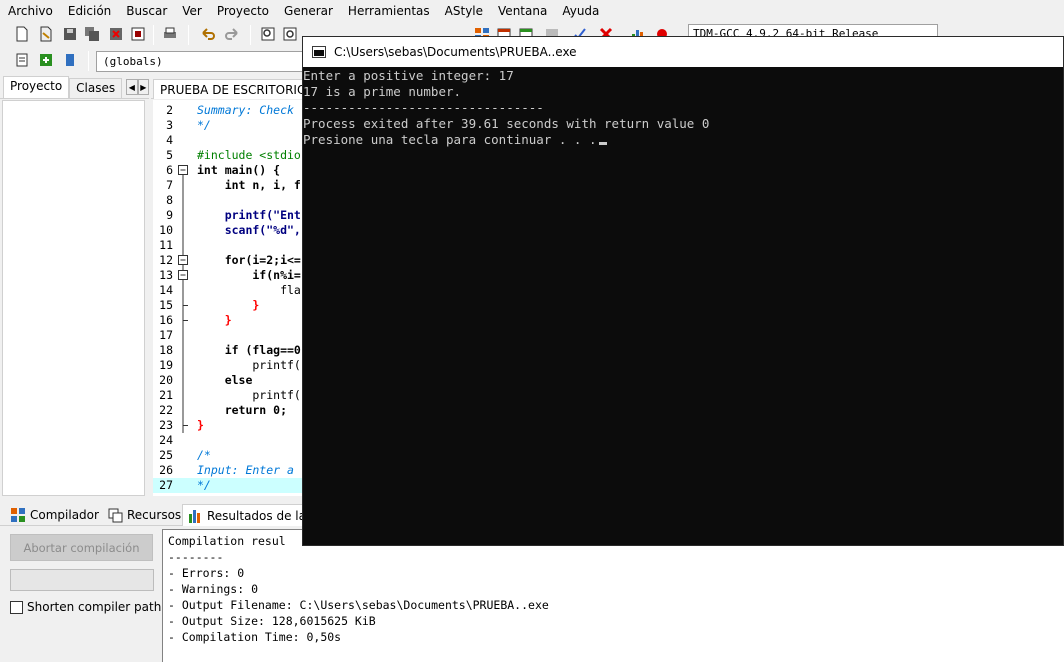  What do you see at coordinates (272, 621) in the screenshot?
I see `log-line: - Output Size: 128,6015625 KiB` at bounding box center [272, 621].